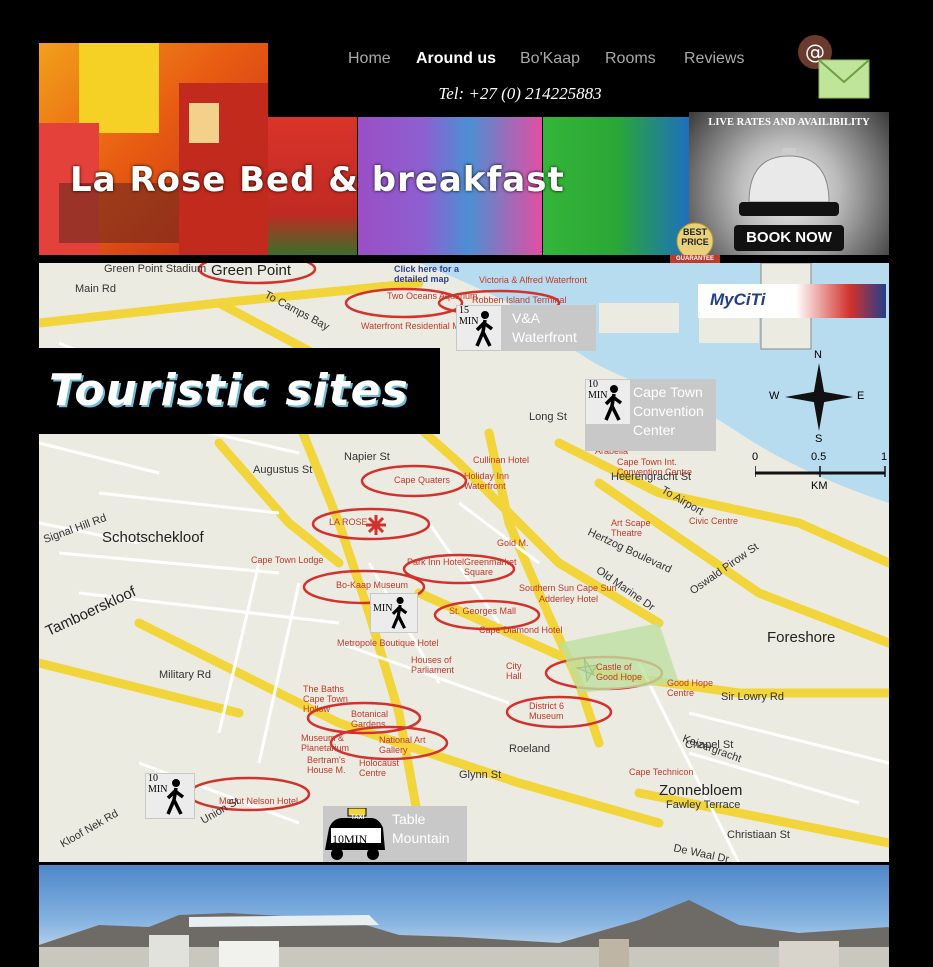 This screenshot has width=933, height=967. Describe the element at coordinates (819, 457) in the screenshot. I see `scale-half: 0.5` at that location.